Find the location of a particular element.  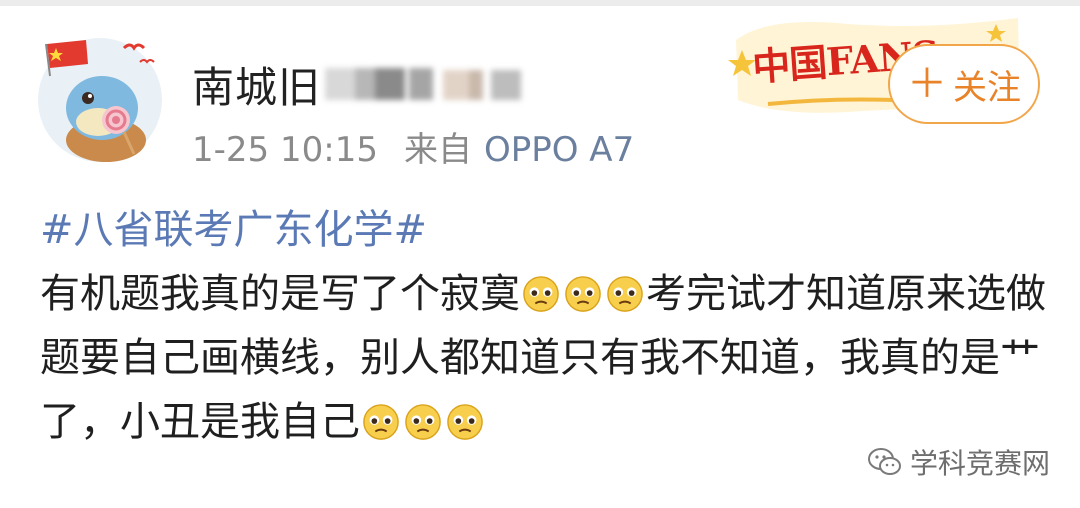

follow-label: 关注 is located at coordinates (987, 87).